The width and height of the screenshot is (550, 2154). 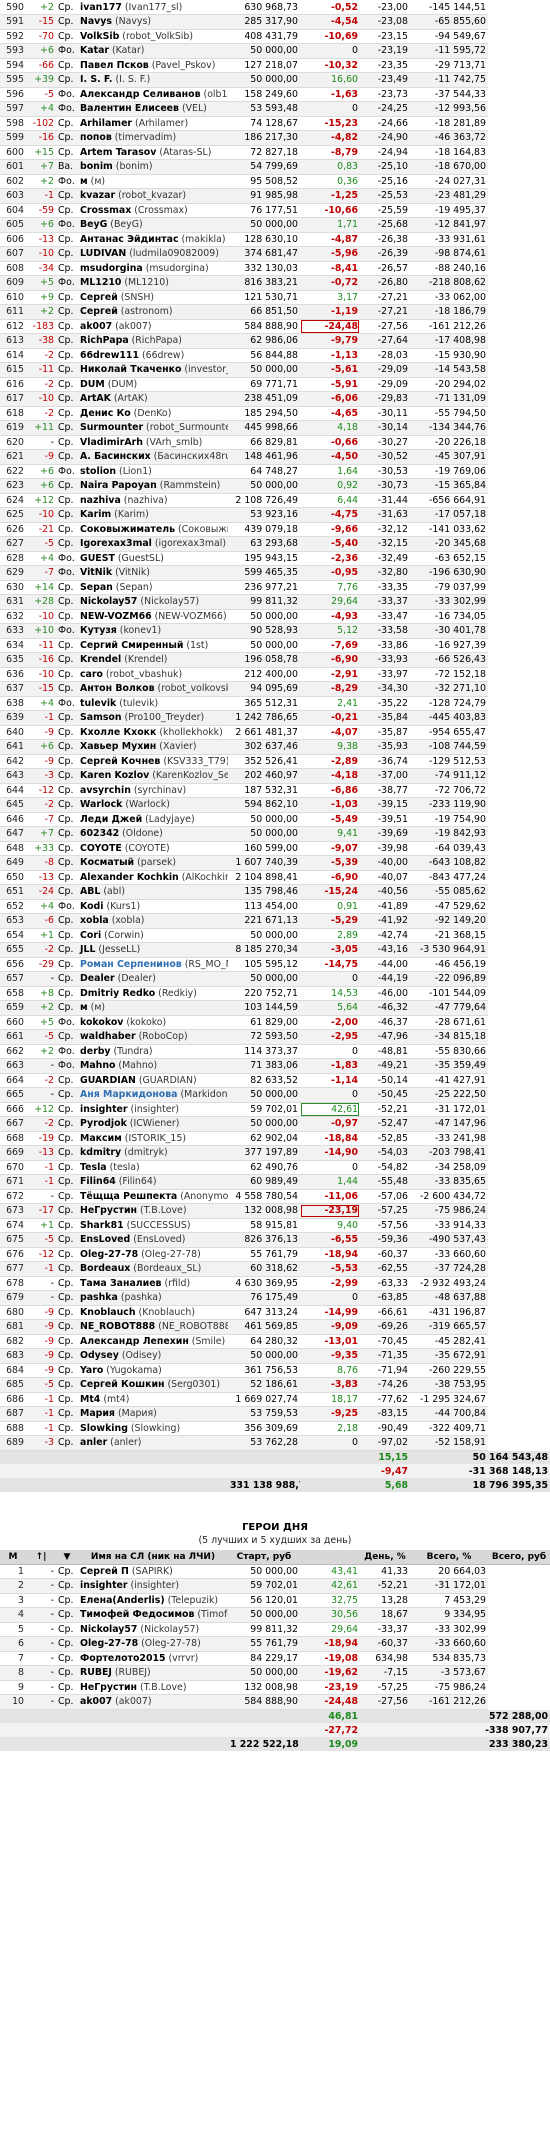 What do you see at coordinates (153, 1095) in the screenshot?
I see `name-cell: Аня Маркидонова (Markidonova)` at bounding box center [153, 1095].